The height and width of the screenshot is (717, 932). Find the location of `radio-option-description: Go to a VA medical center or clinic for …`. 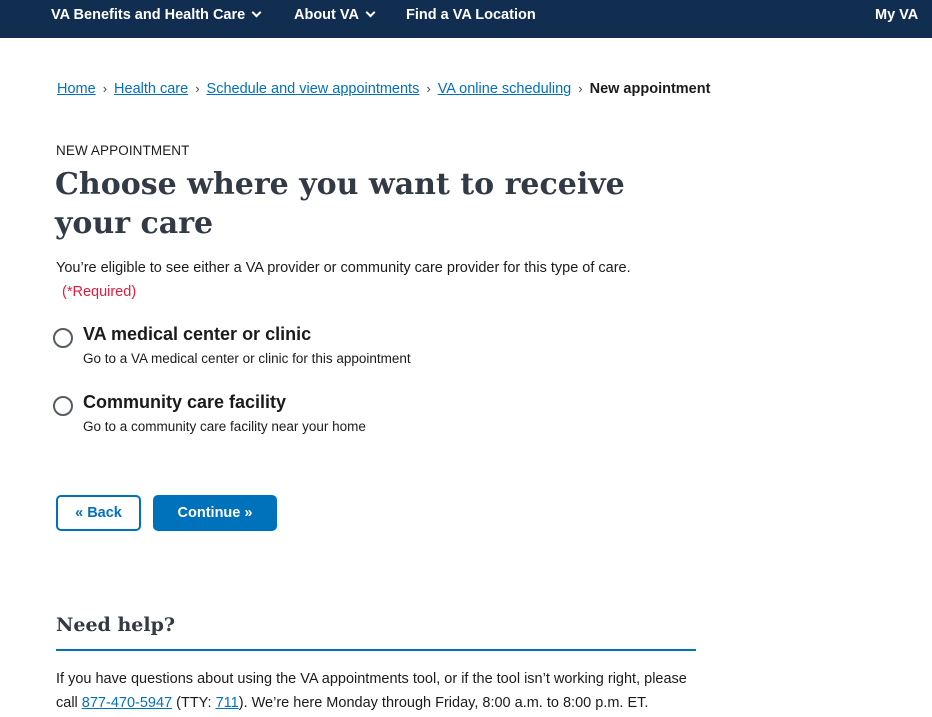

radio-option-description: Go to a VA medical center or clinic for … is located at coordinates (247, 358).